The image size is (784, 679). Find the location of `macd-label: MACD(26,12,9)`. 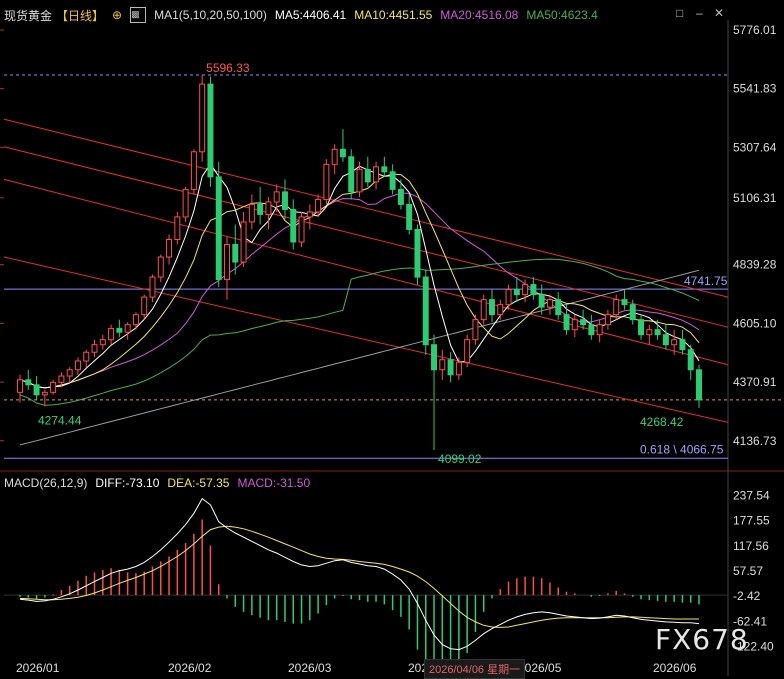

macd-label: MACD(26,12,9) is located at coordinates (46, 483).